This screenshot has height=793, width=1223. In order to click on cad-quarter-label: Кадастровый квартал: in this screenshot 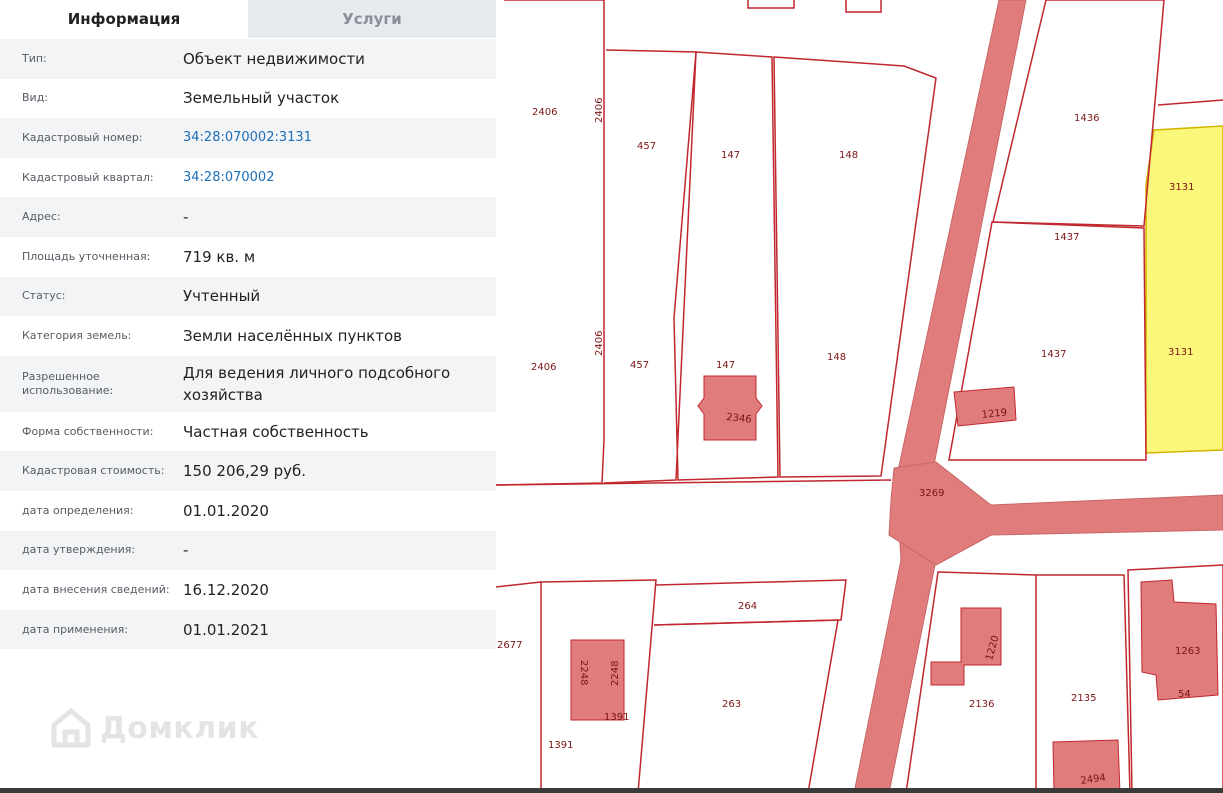, I will do `click(88, 177)`.